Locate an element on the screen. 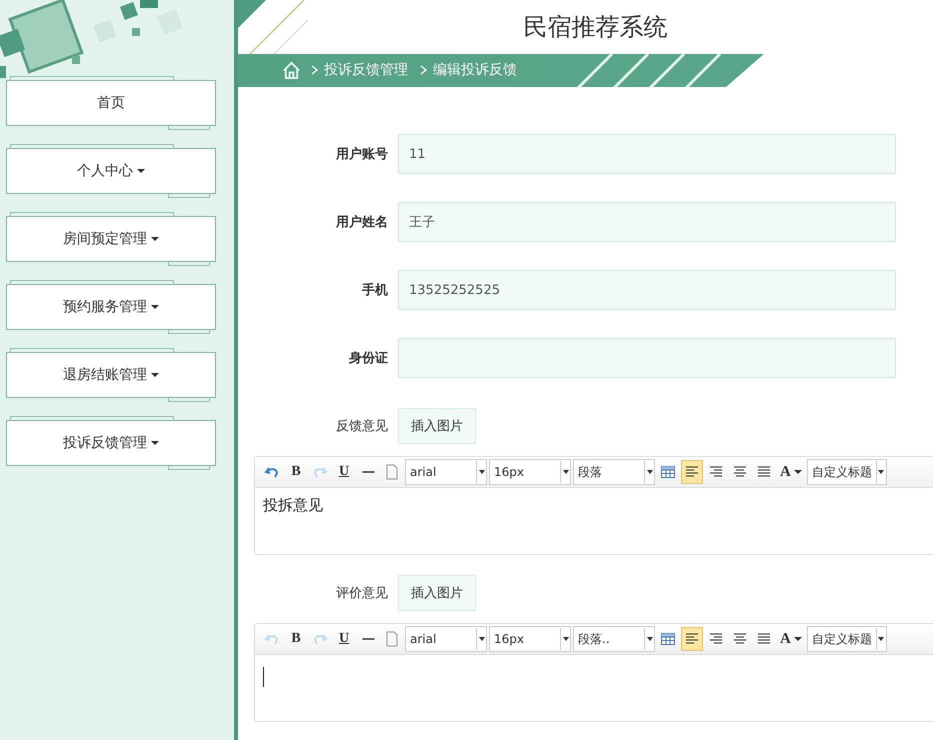 This screenshot has height=740, width=933. input-field is located at coordinates (647, 358).